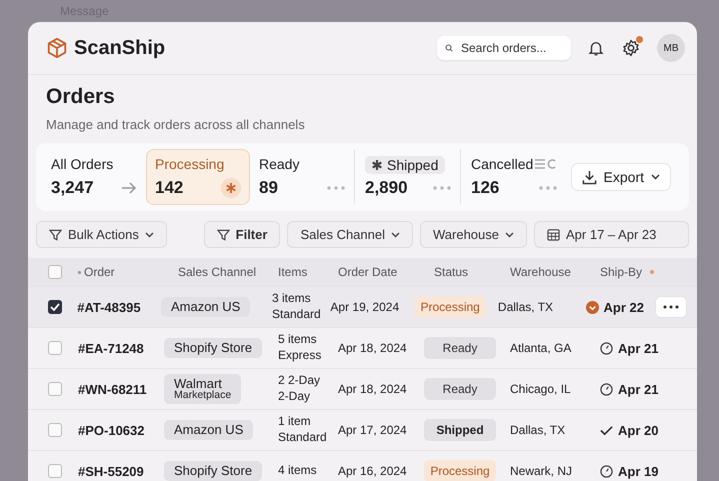  What do you see at coordinates (111, 430) in the screenshot?
I see `order-number: #PO-10632` at bounding box center [111, 430].